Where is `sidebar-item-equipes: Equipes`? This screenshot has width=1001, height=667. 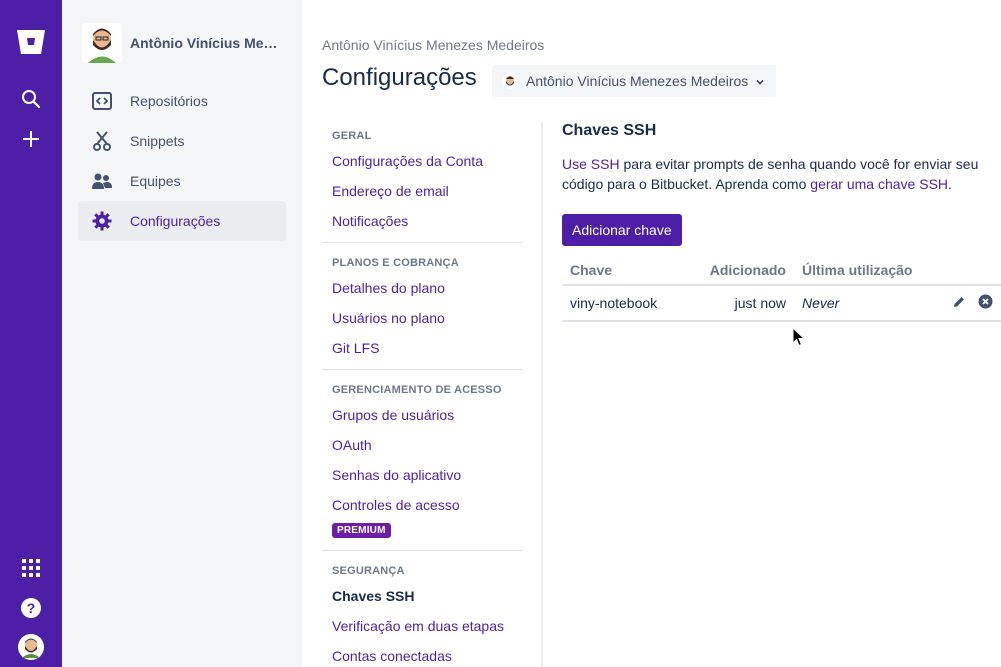
sidebar-item-equipes: Equipes is located at coordinates (182, 181).